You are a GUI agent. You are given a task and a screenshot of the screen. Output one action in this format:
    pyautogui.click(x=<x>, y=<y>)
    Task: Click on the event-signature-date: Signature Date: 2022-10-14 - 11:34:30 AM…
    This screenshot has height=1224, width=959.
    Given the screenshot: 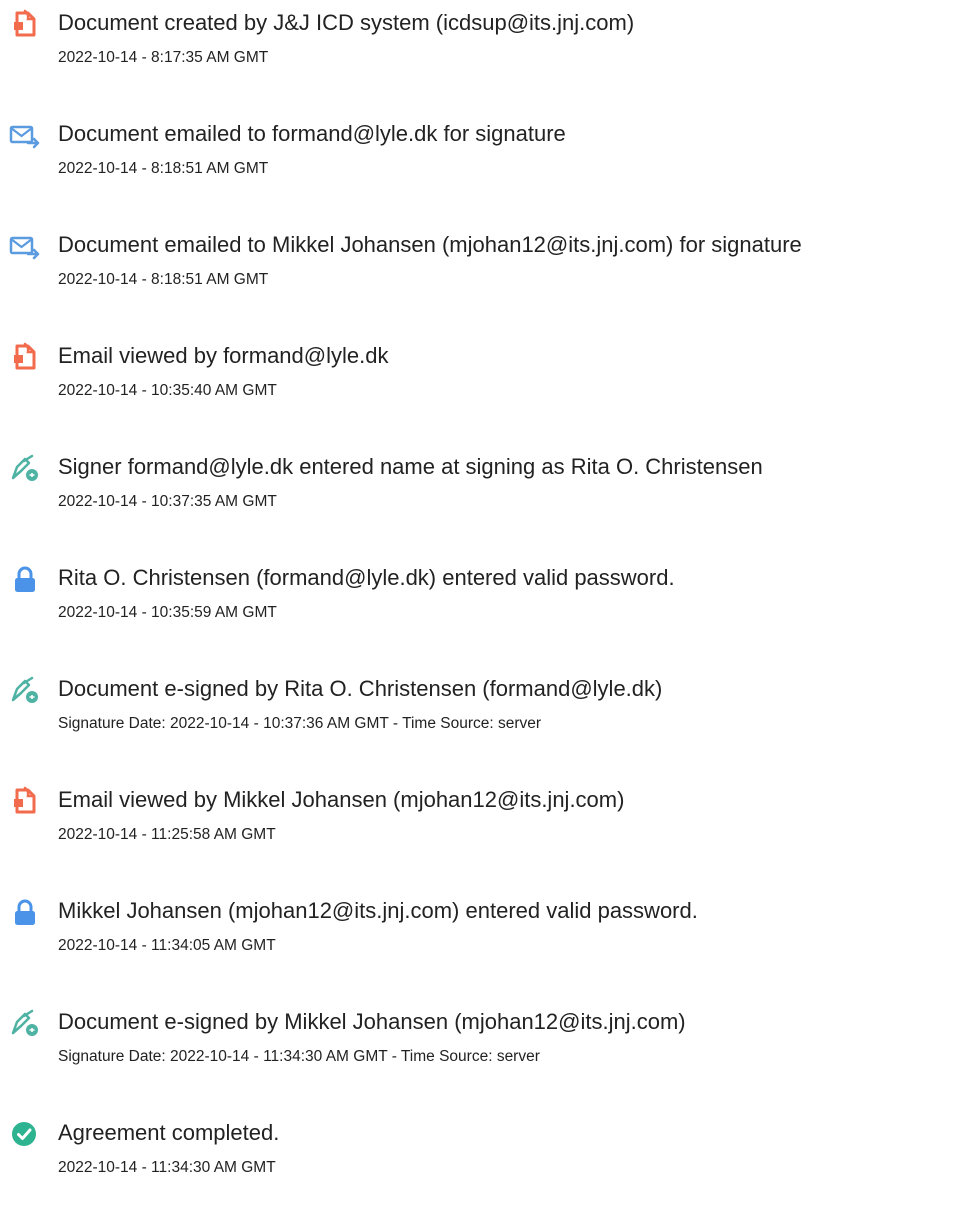 What is the action you would take?
    pyautogui.click(x=299, y=1056)
    